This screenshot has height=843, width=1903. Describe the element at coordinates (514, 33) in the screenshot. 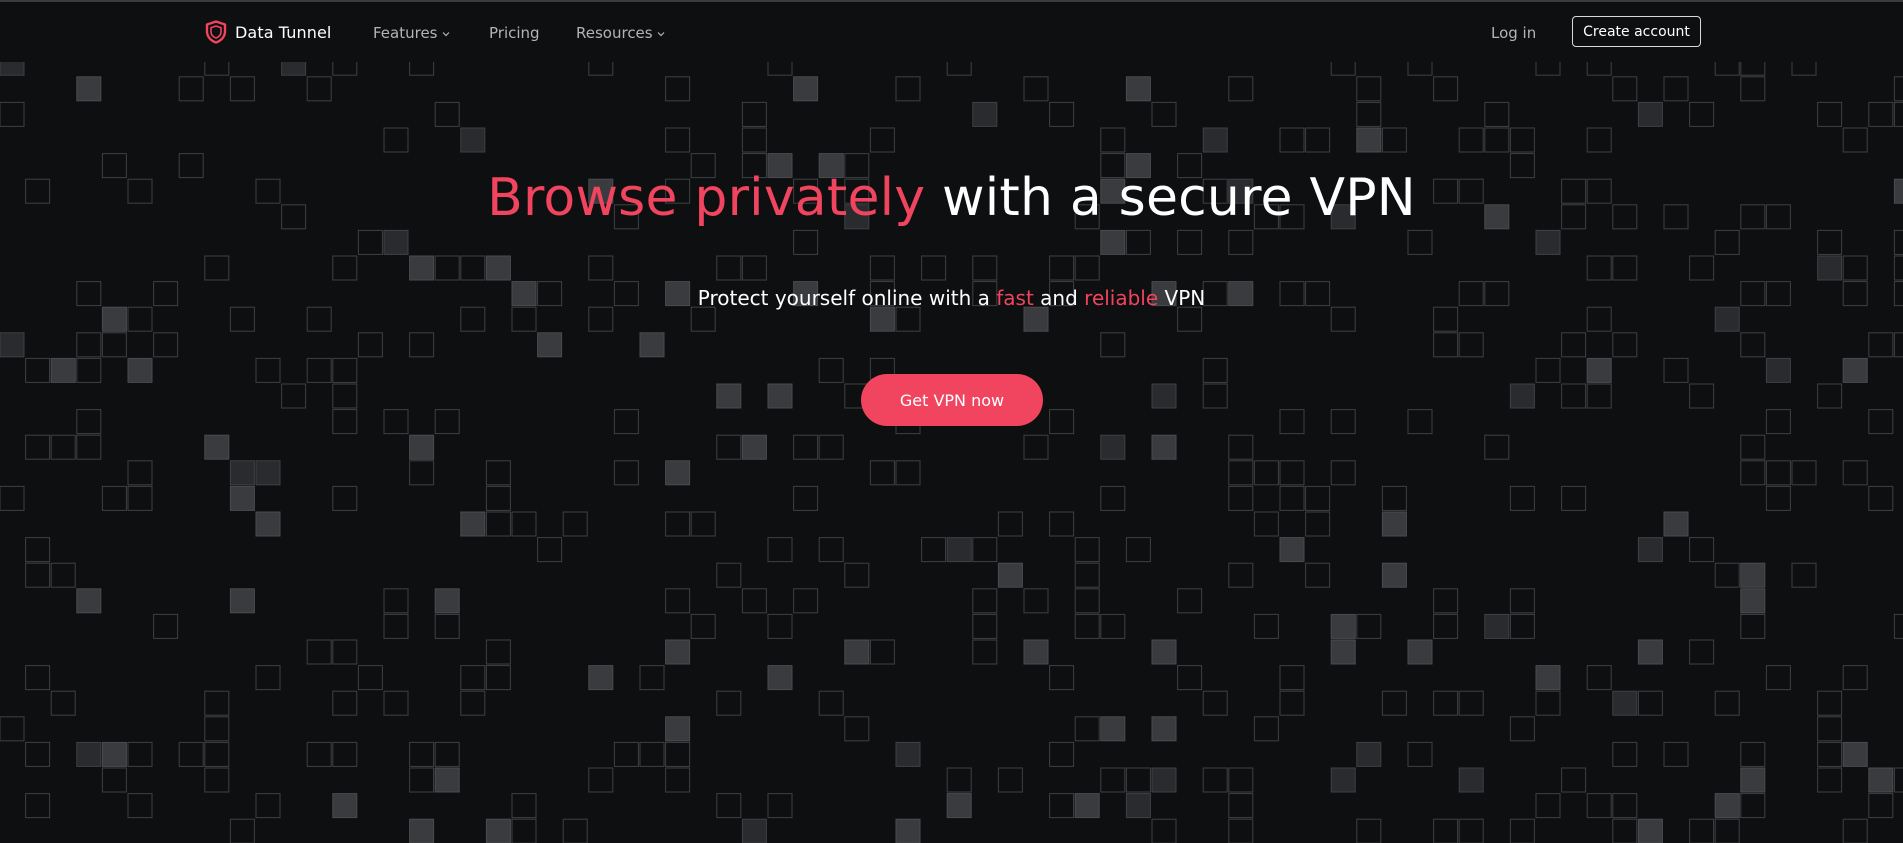

I see `nav-pricing: Pricing` at that location.